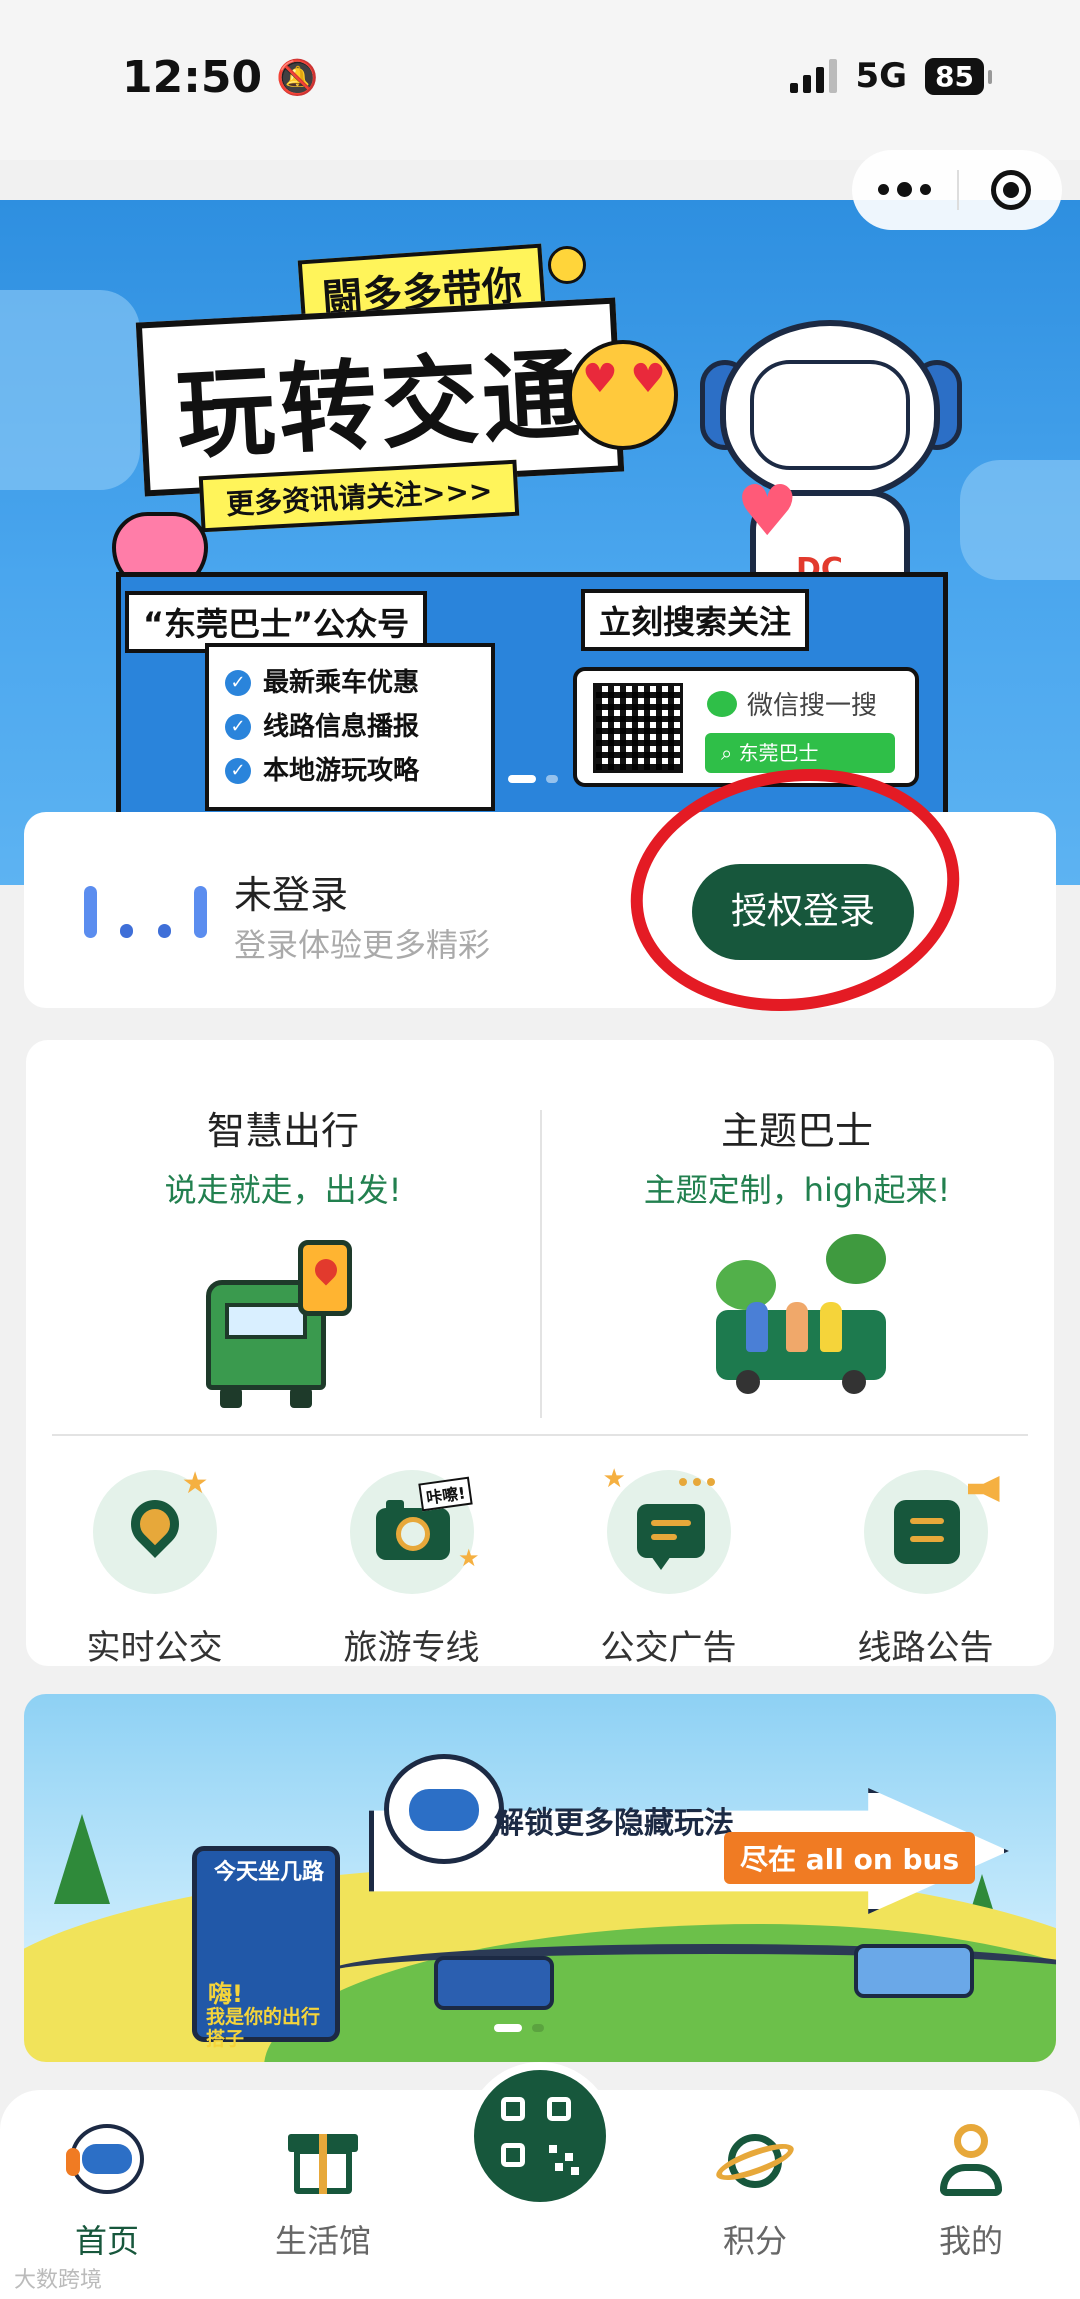 The height and width of the screenshot is (2299, 1080). I want to click on theme-bus-entry: 主题巴士 主题定制，high起来!, so click(797, 1155).